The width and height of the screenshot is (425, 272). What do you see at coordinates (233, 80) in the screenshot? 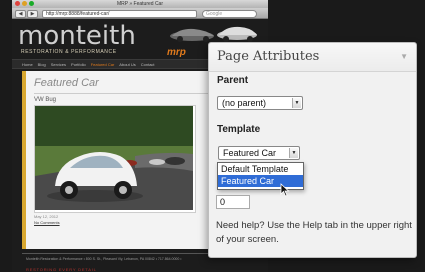
I see `parent-label: Parent` at bounding box center [233, 80].